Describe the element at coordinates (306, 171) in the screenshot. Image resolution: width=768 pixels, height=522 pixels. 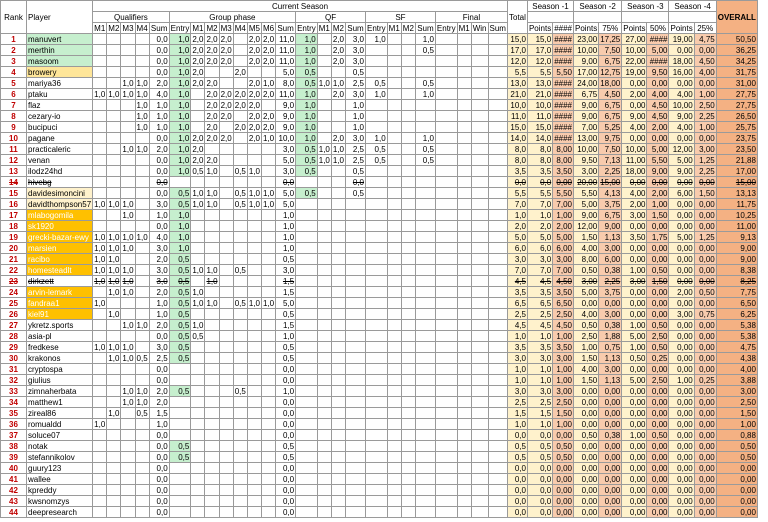
I see `value-cell: 0,5` at that location.